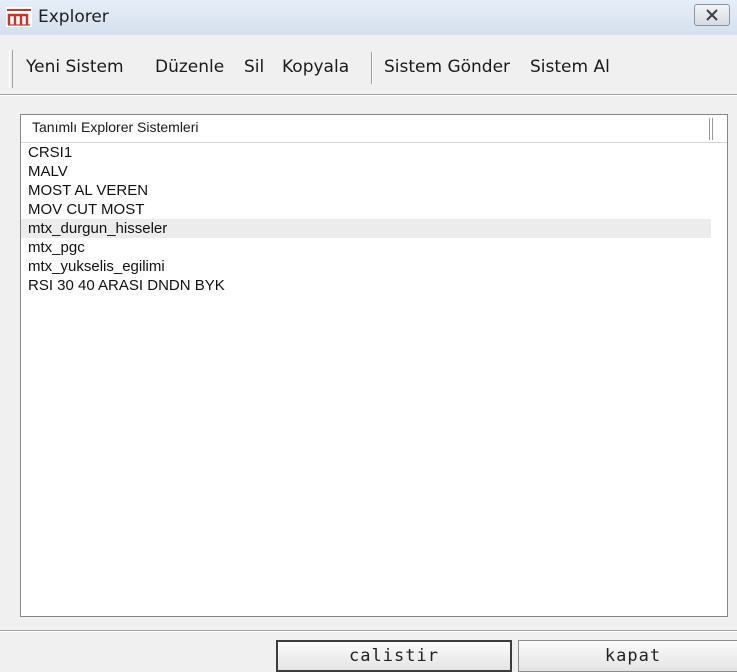  Describe the element at coordinates (374, 266) in the screenshot. I see `list-item: mtx_yukselis_egilimi` at that location.